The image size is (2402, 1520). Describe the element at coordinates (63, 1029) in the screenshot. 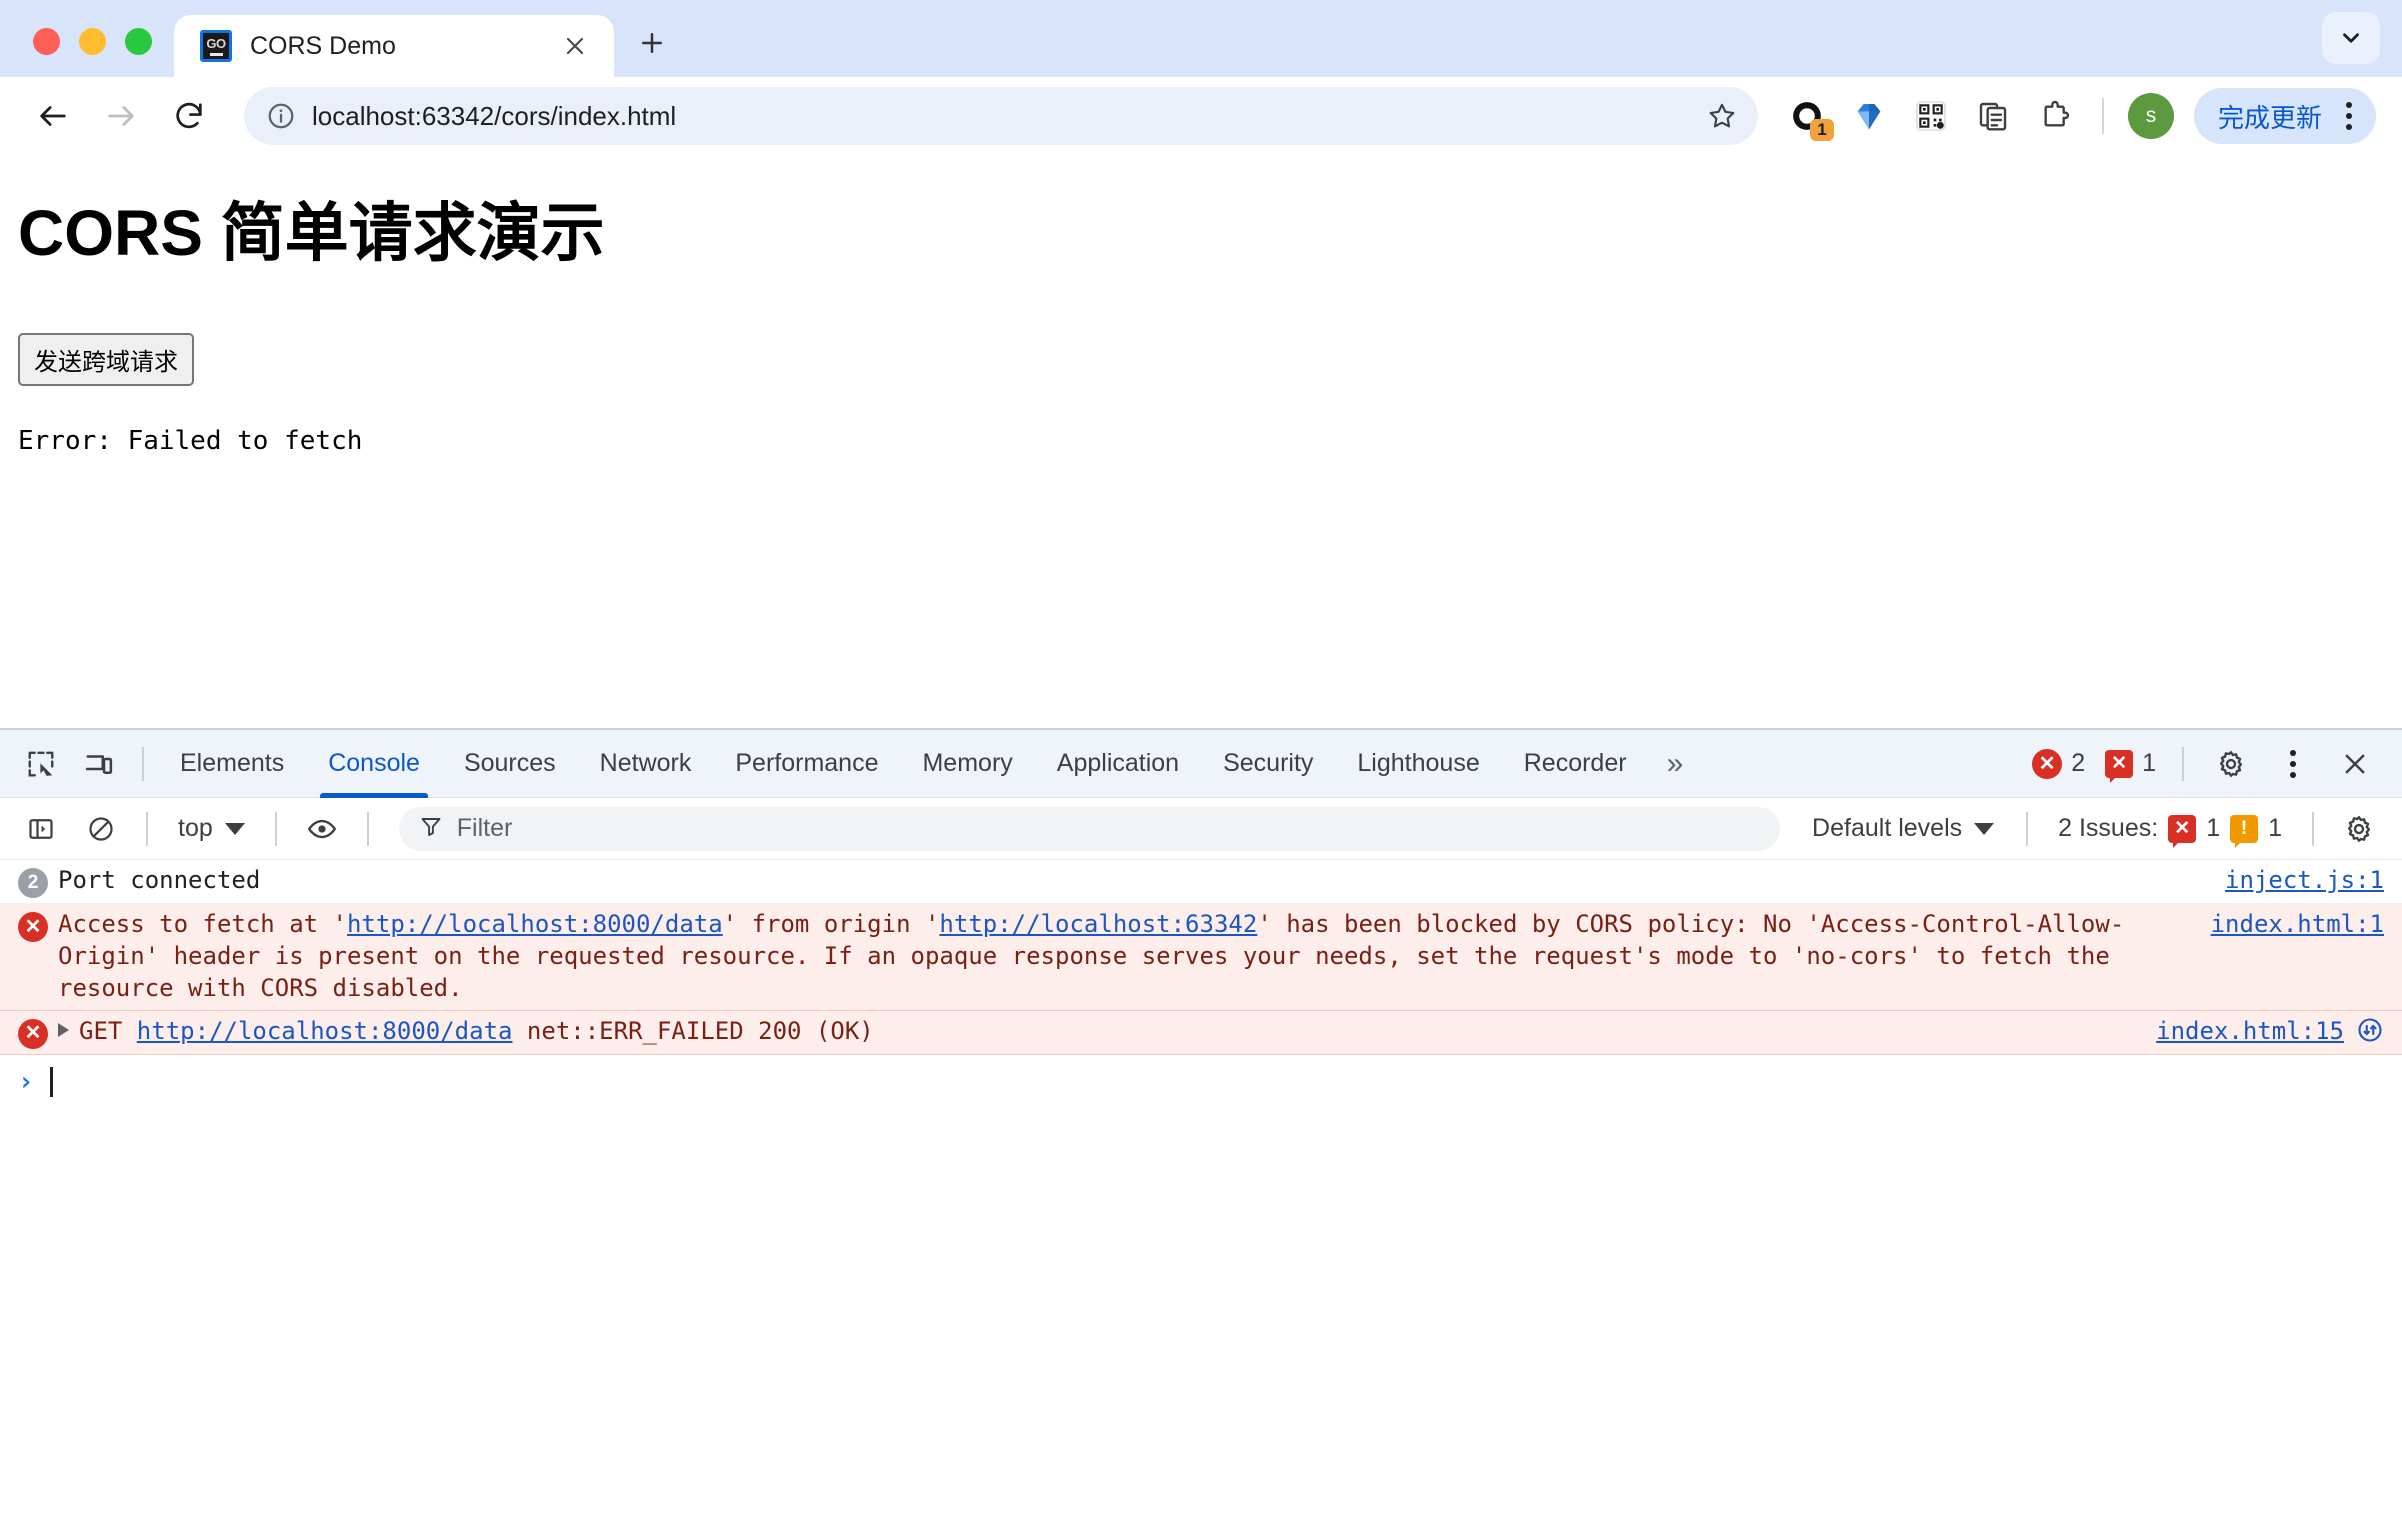

I see `expand-triangle-icon` at that location.